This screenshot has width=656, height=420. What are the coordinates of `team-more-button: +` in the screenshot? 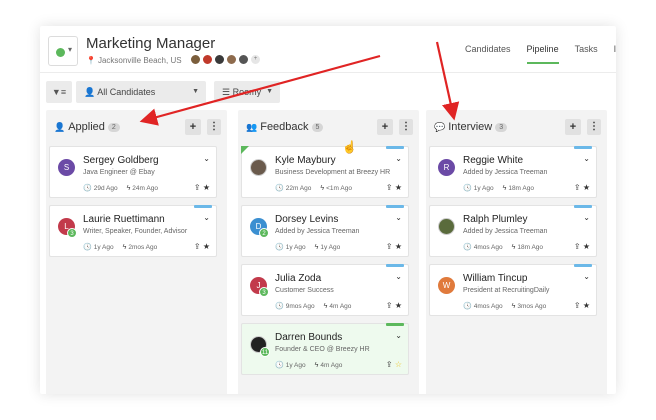 It's located at (255, 59).